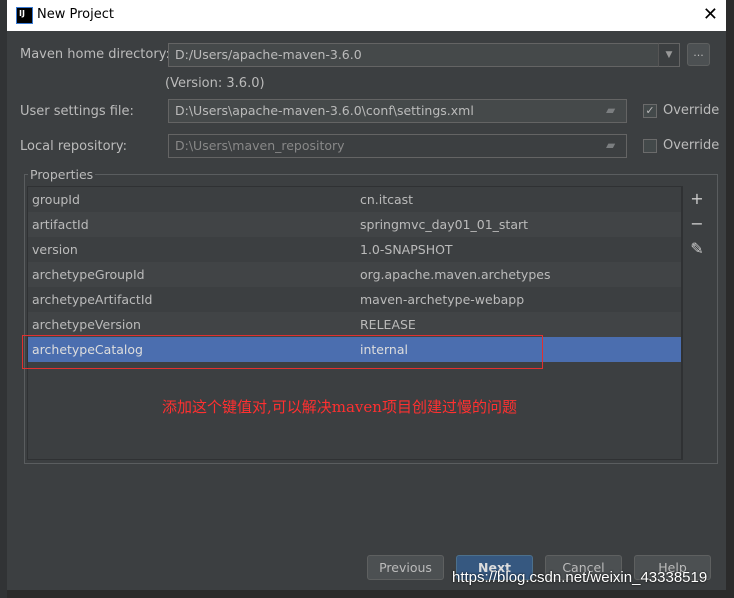 The width and height of the screenshot is (734, 598). What do you see at coordinates (75, 14) in the screenshot?
I see `window-title: New Project` at bounding box center [75, 14].